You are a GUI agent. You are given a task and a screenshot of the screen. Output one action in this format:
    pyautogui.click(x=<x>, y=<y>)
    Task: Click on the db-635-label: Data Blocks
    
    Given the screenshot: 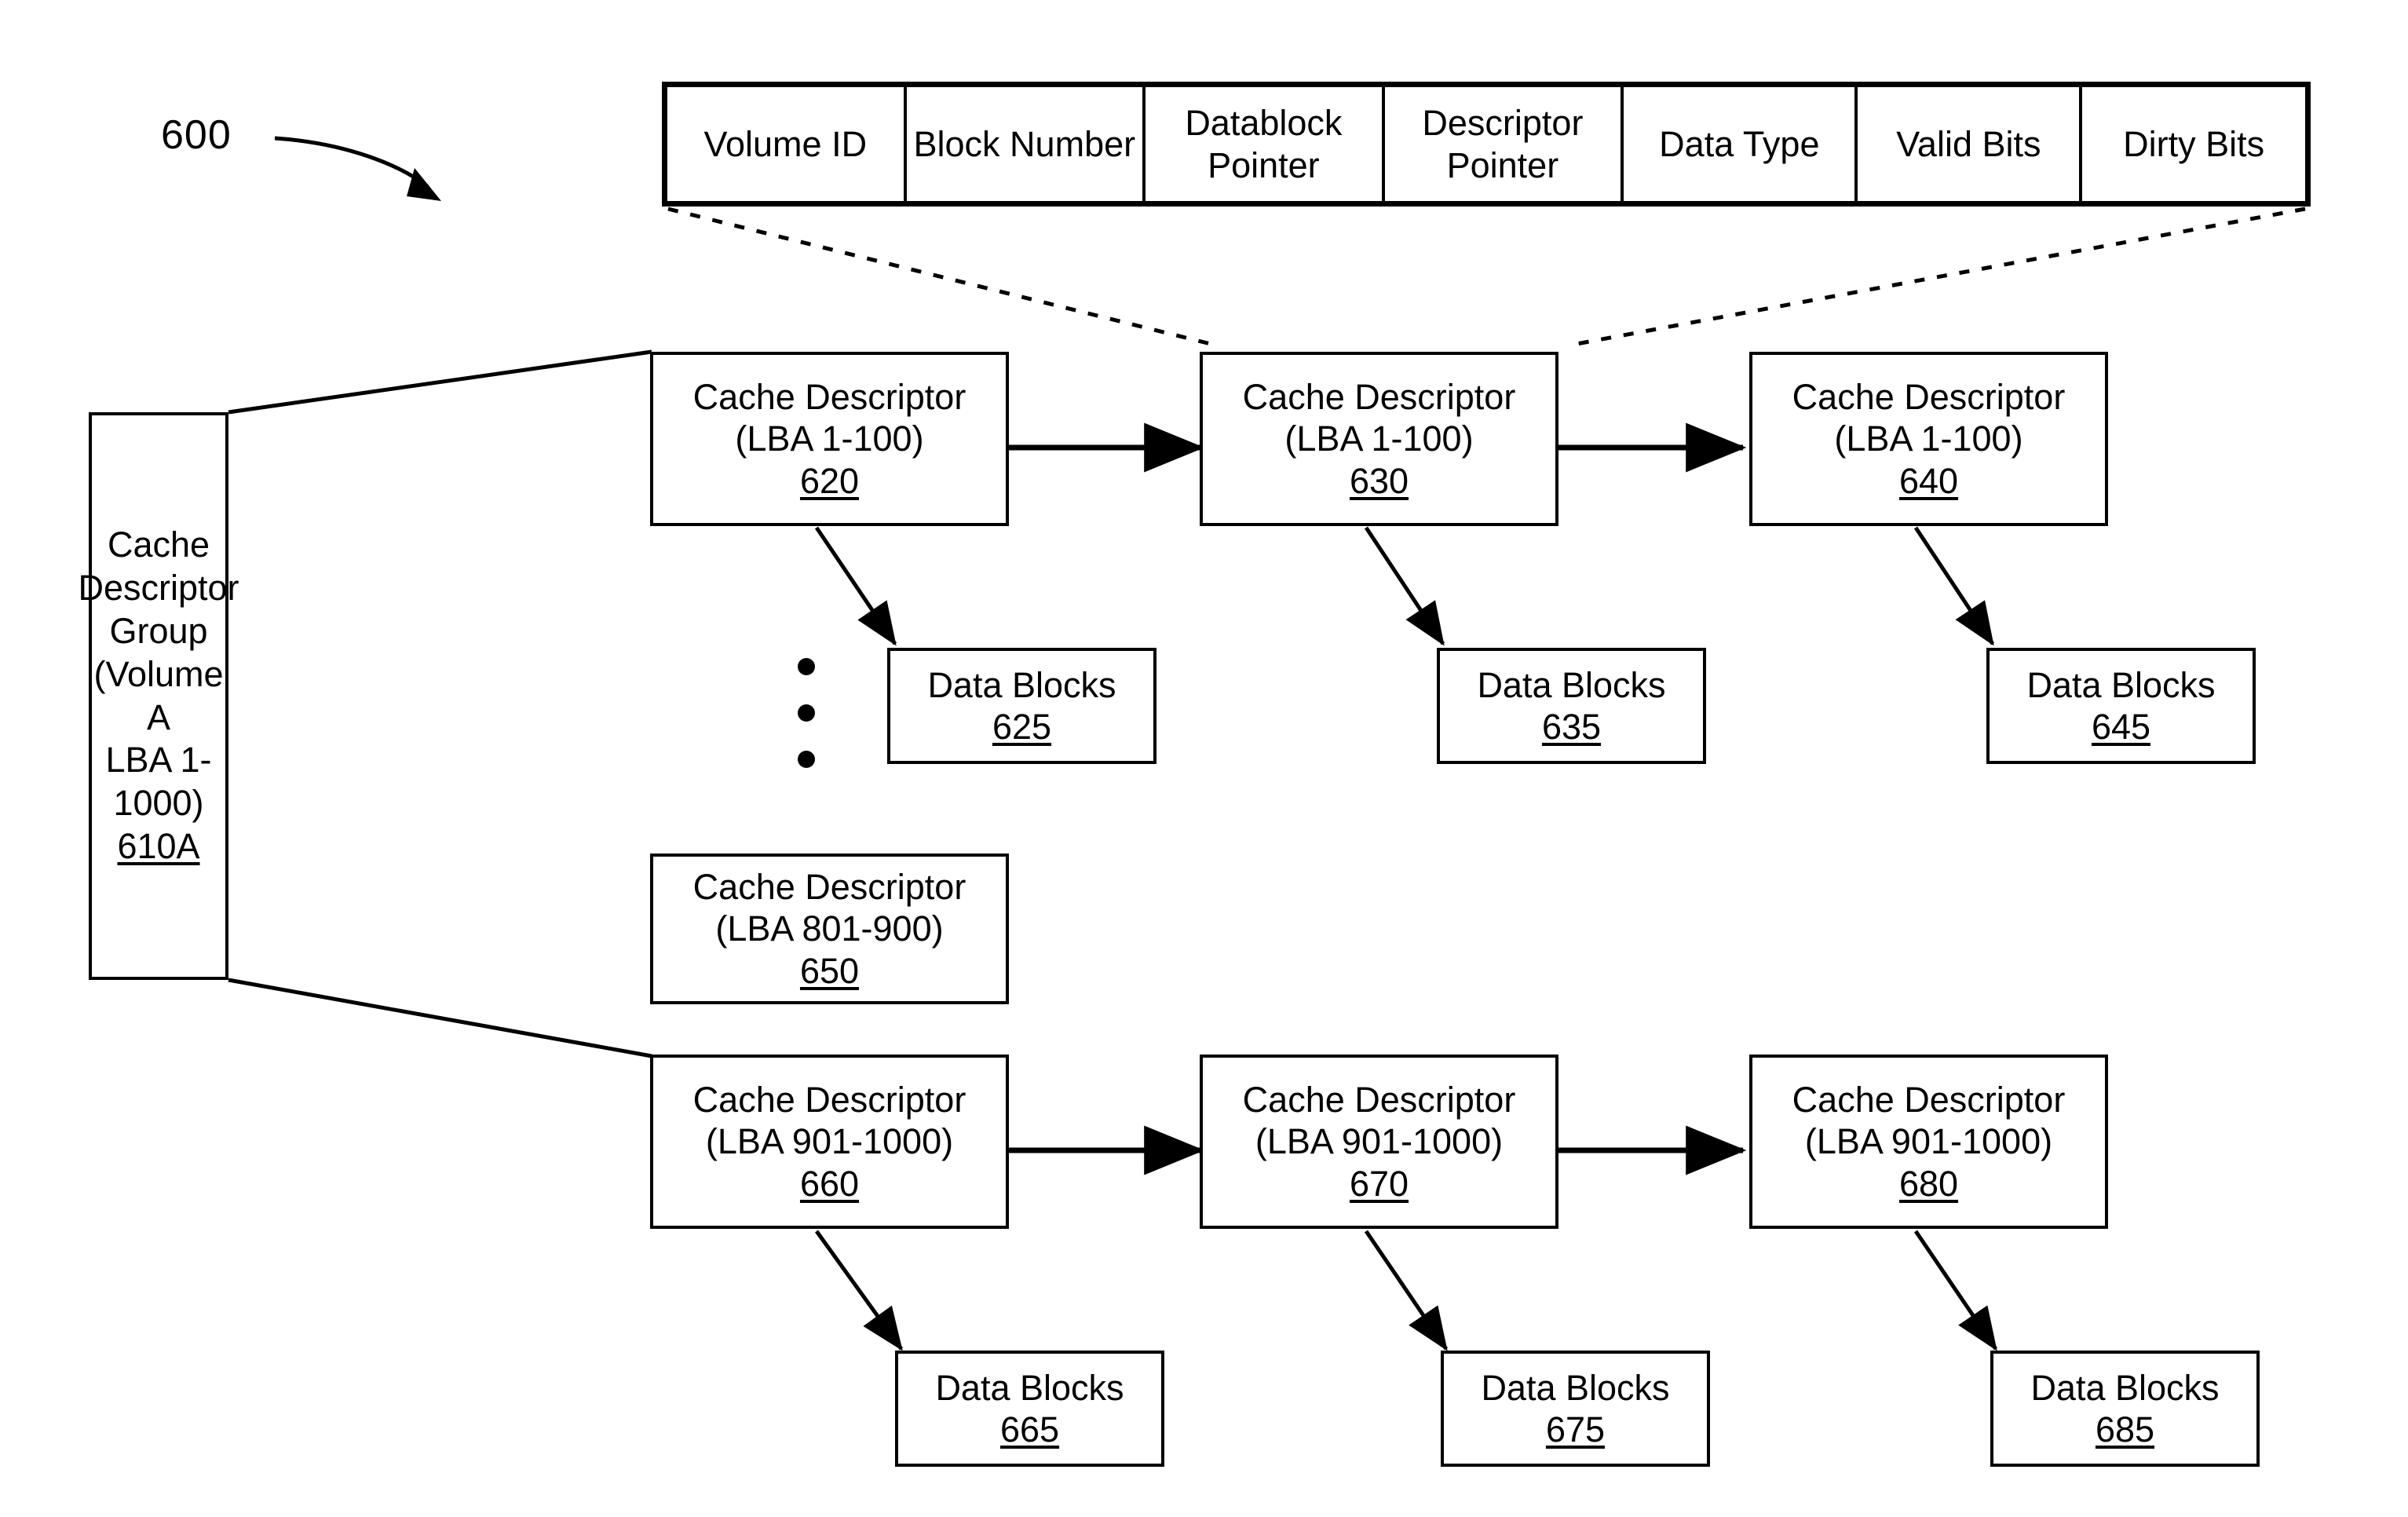 What is the action you would take?
    pyautogui.click(x=1571, y=685)
    